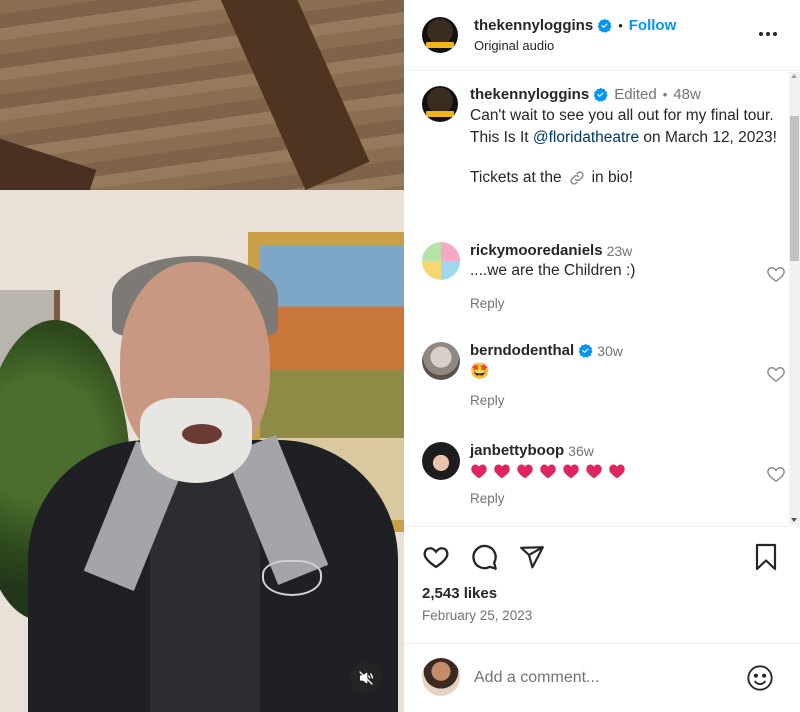  I want to click on comment-input, so click(604, 678).